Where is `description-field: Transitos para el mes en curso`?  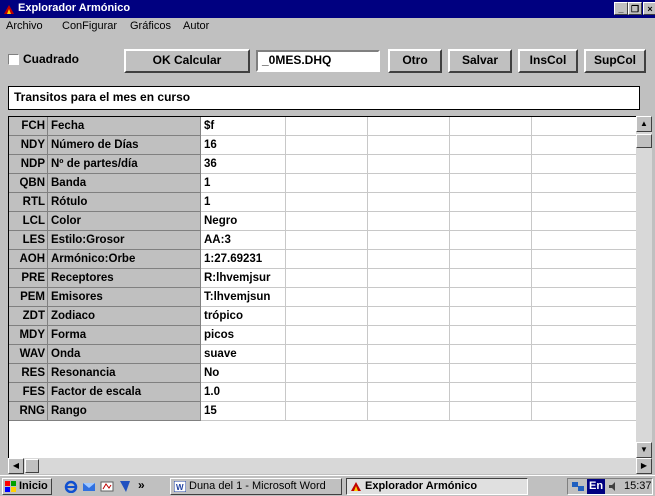
description-field: Transitos para el mes en curso is located at coordinates (324, 98).